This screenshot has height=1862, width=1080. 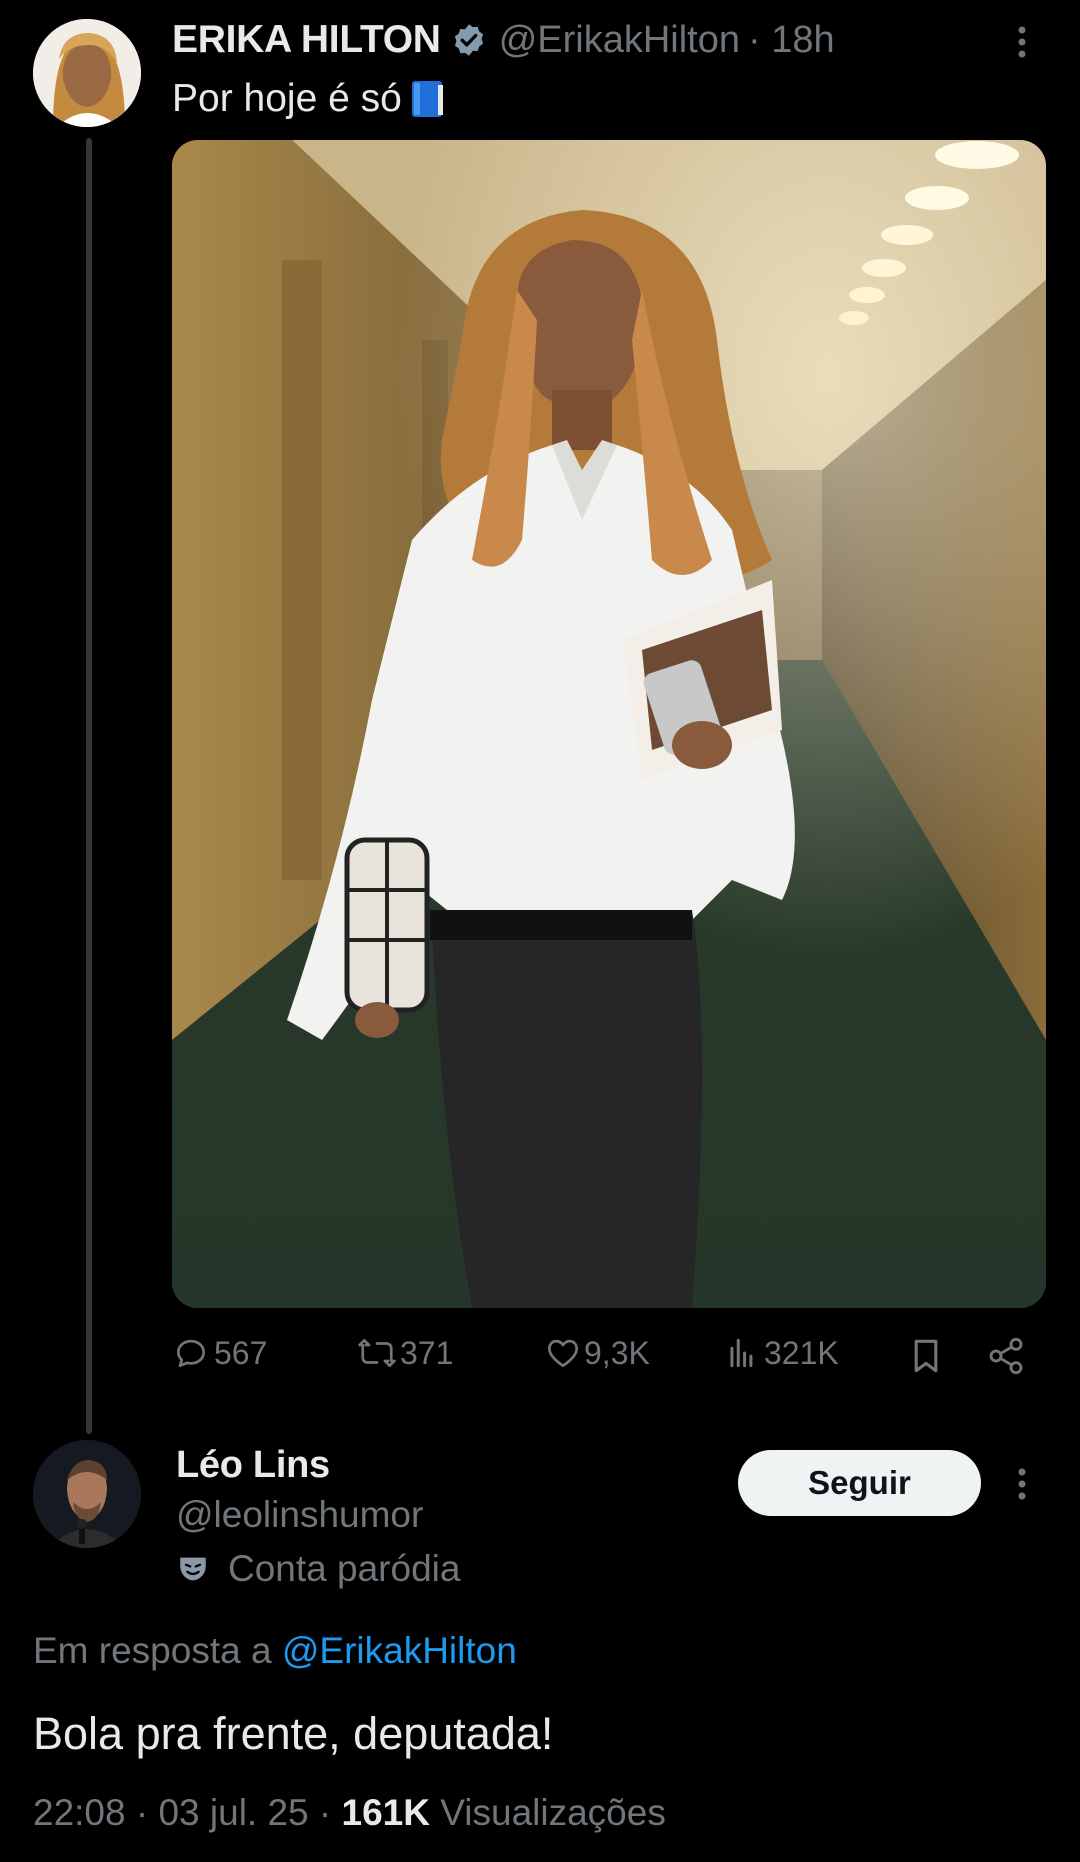 I want to click on reply-views-count: 161K, so click(x=385, y=1812).